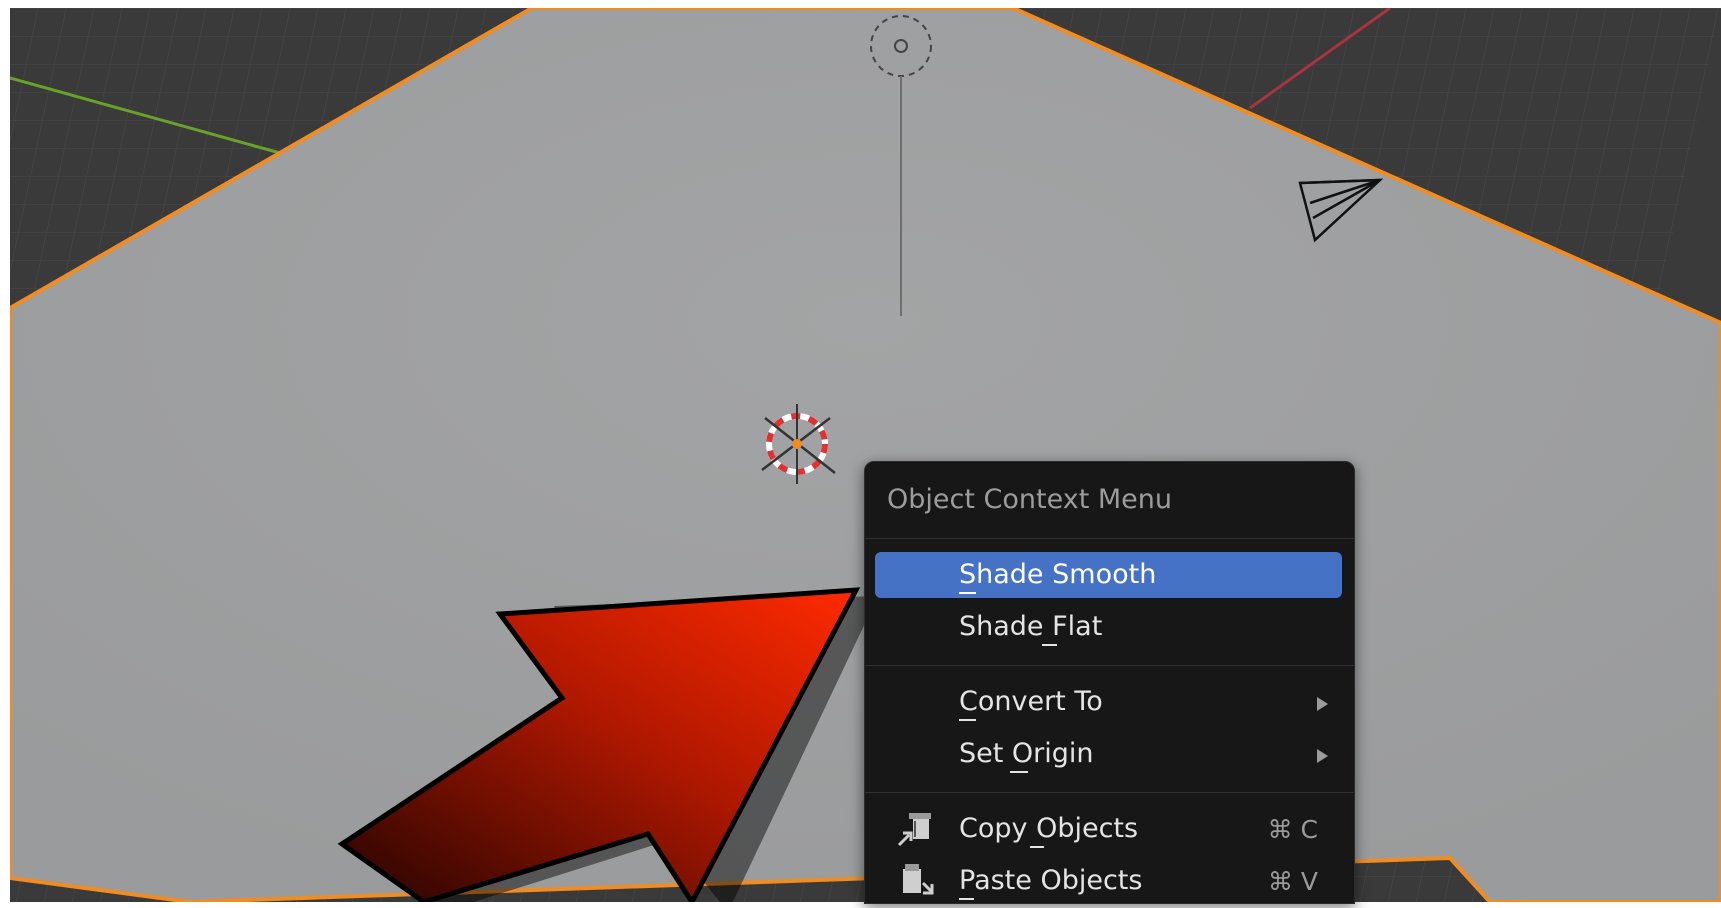 Image resolution: width=1721 pixels, height=908 pixels. I want to click on menu-item-paste-objects: Paste Objects ⌘ V, so click(1108, 881).